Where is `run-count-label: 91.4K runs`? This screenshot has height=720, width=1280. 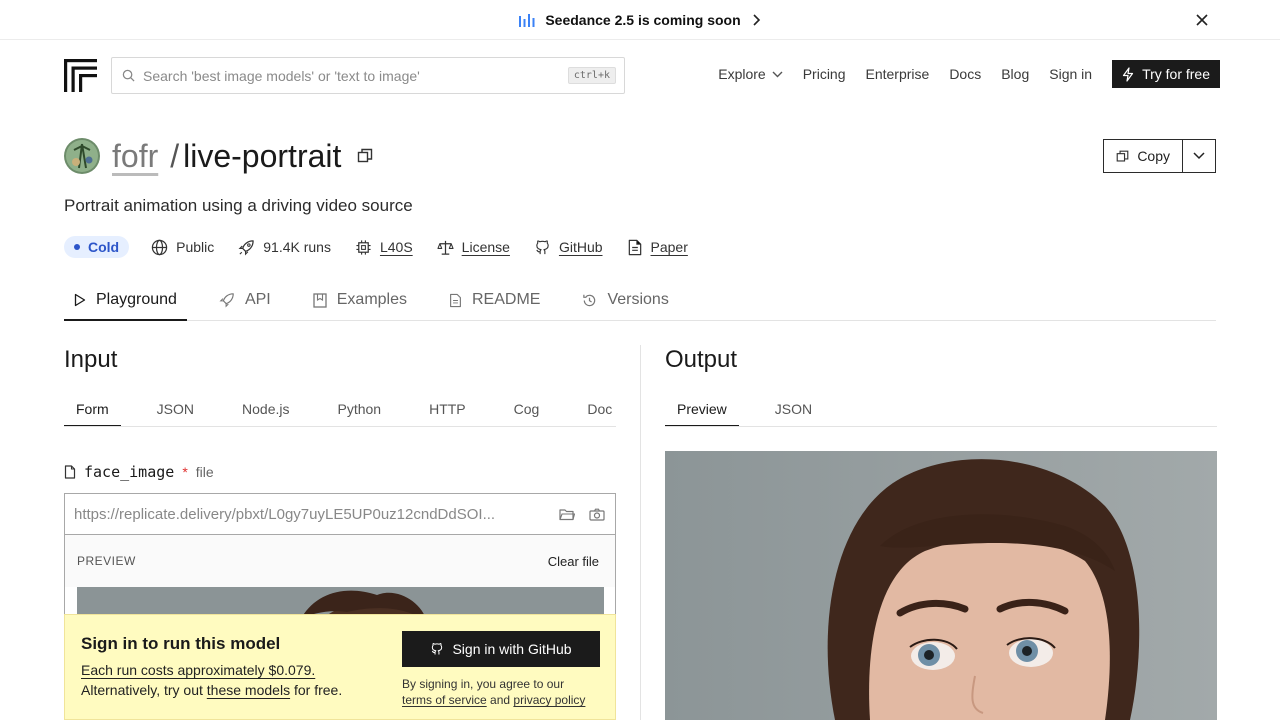
run-count-label: 91.4K runs is located at coordinates (297, 247).